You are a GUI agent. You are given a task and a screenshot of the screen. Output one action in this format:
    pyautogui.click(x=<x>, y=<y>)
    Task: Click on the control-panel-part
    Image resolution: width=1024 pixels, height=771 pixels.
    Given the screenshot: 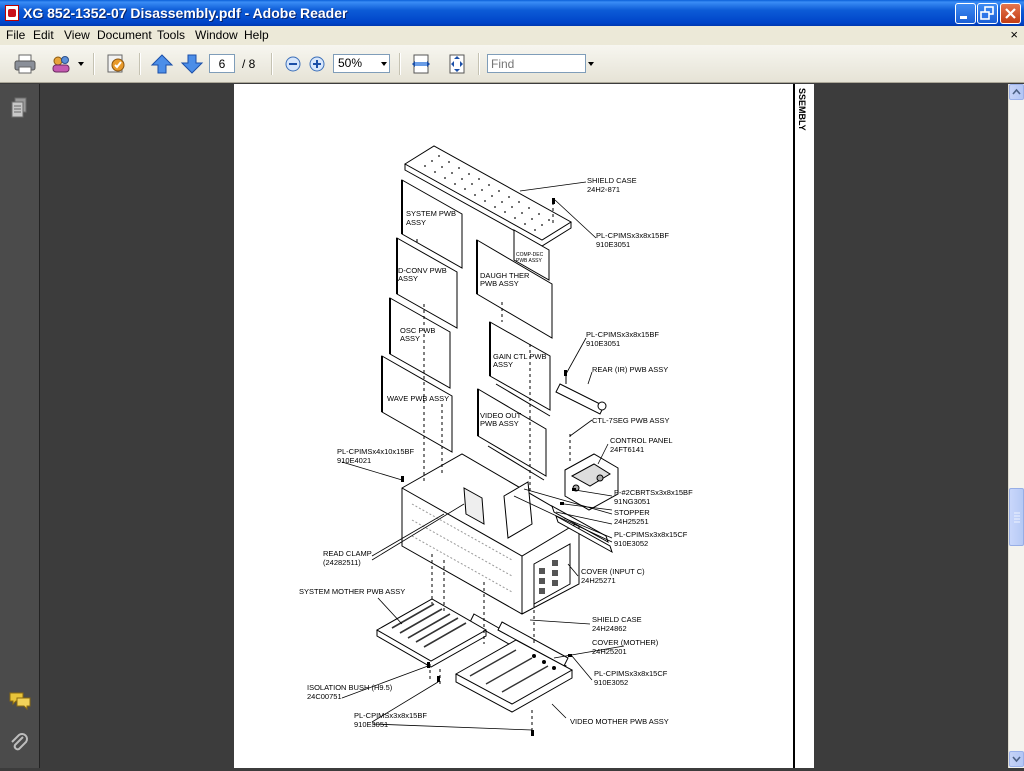 What is the action you would take?
    pyautogui.click(x=591, y=482)
    